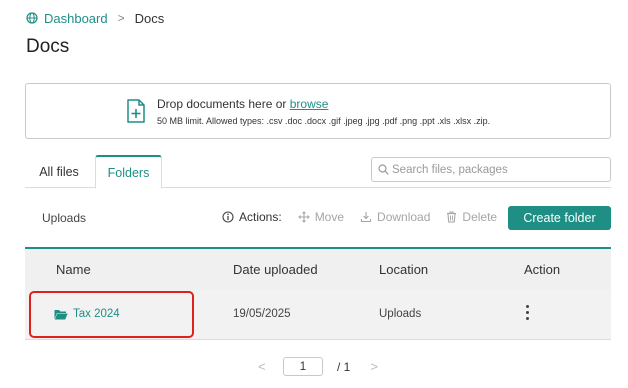  Describe the element at coordinates (480, 217) in the screenshot. I see `delete-label: Delete` at that location.